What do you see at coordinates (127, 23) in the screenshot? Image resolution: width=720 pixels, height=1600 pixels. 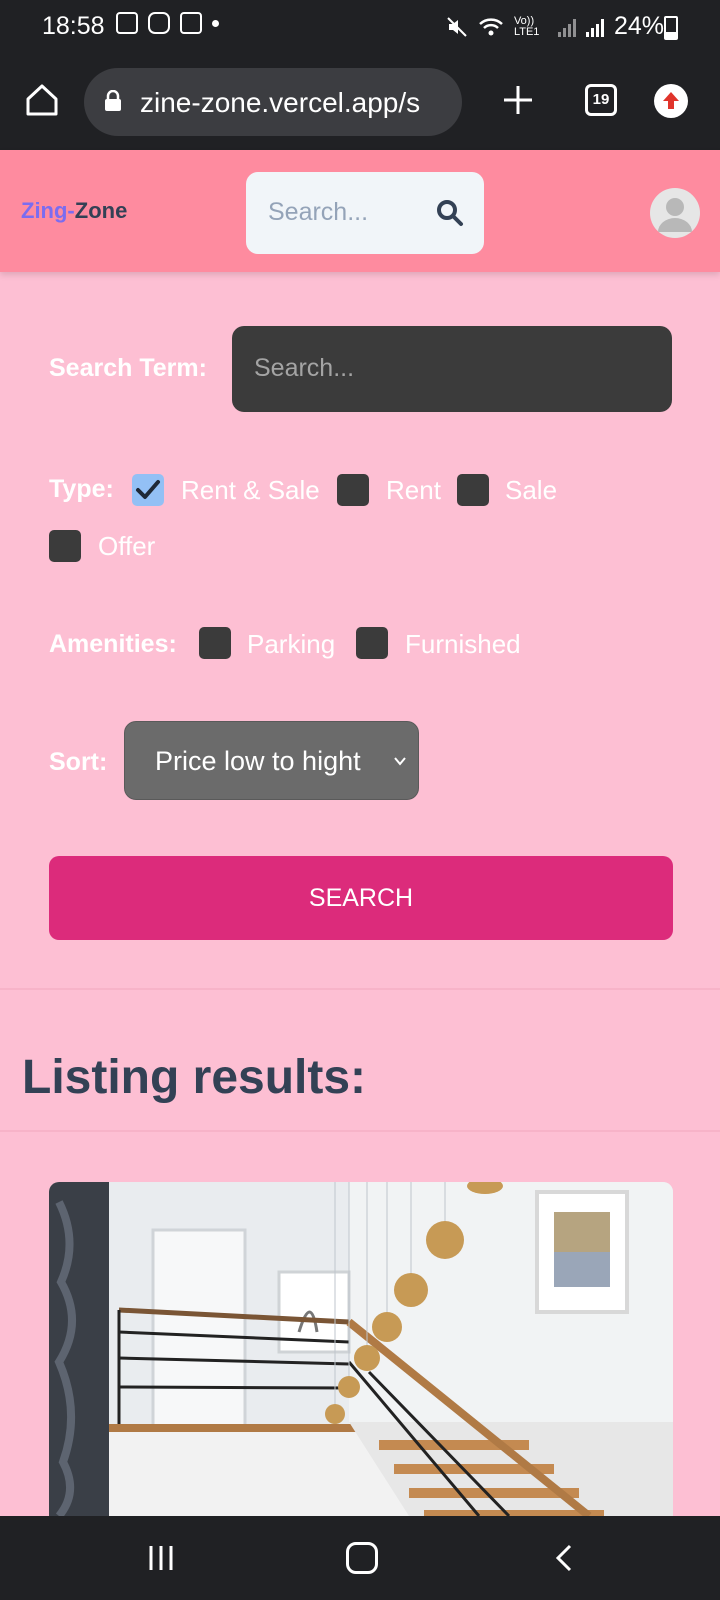 I see `gallery-icon` at bounding box center [127, 23].